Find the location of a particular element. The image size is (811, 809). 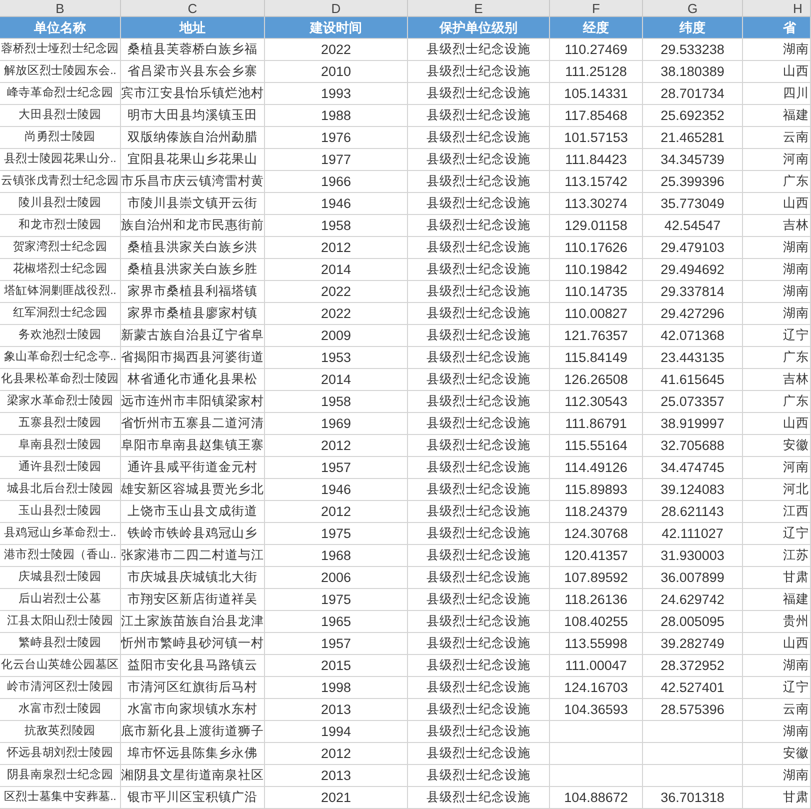

table-cell: 甘肃 is located at coordinates (796, 577).